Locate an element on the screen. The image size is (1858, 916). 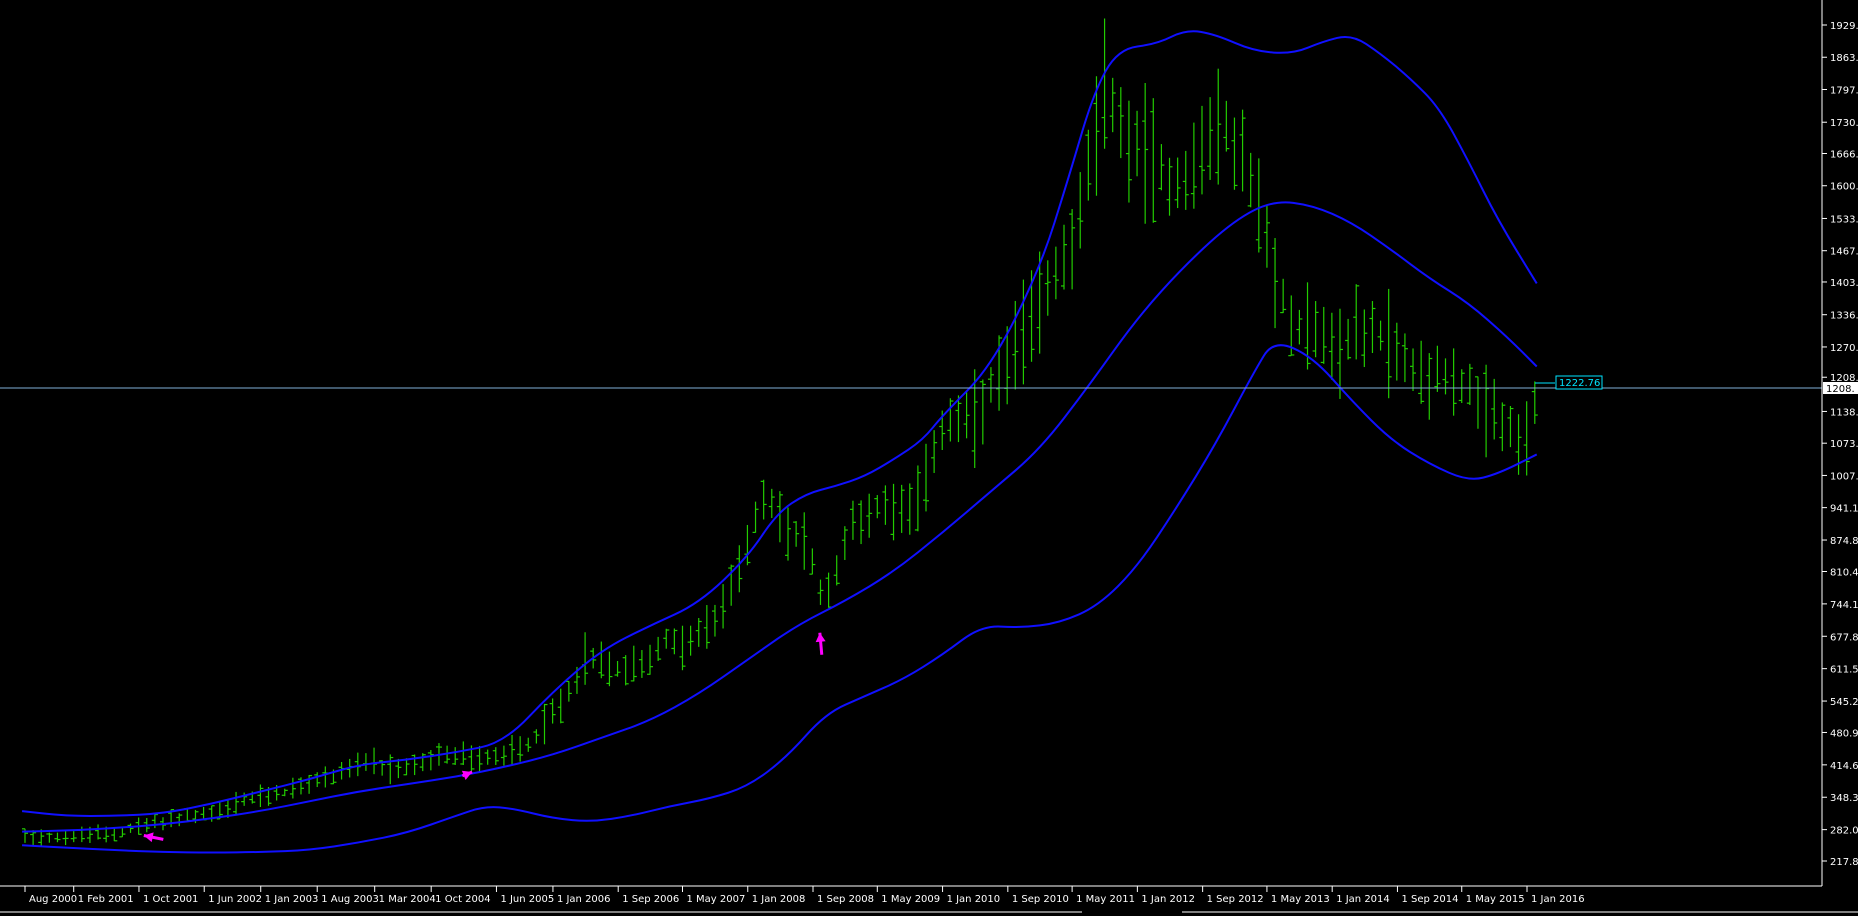
price-axis-label: 1929. is located at coordinates (1844, 26).